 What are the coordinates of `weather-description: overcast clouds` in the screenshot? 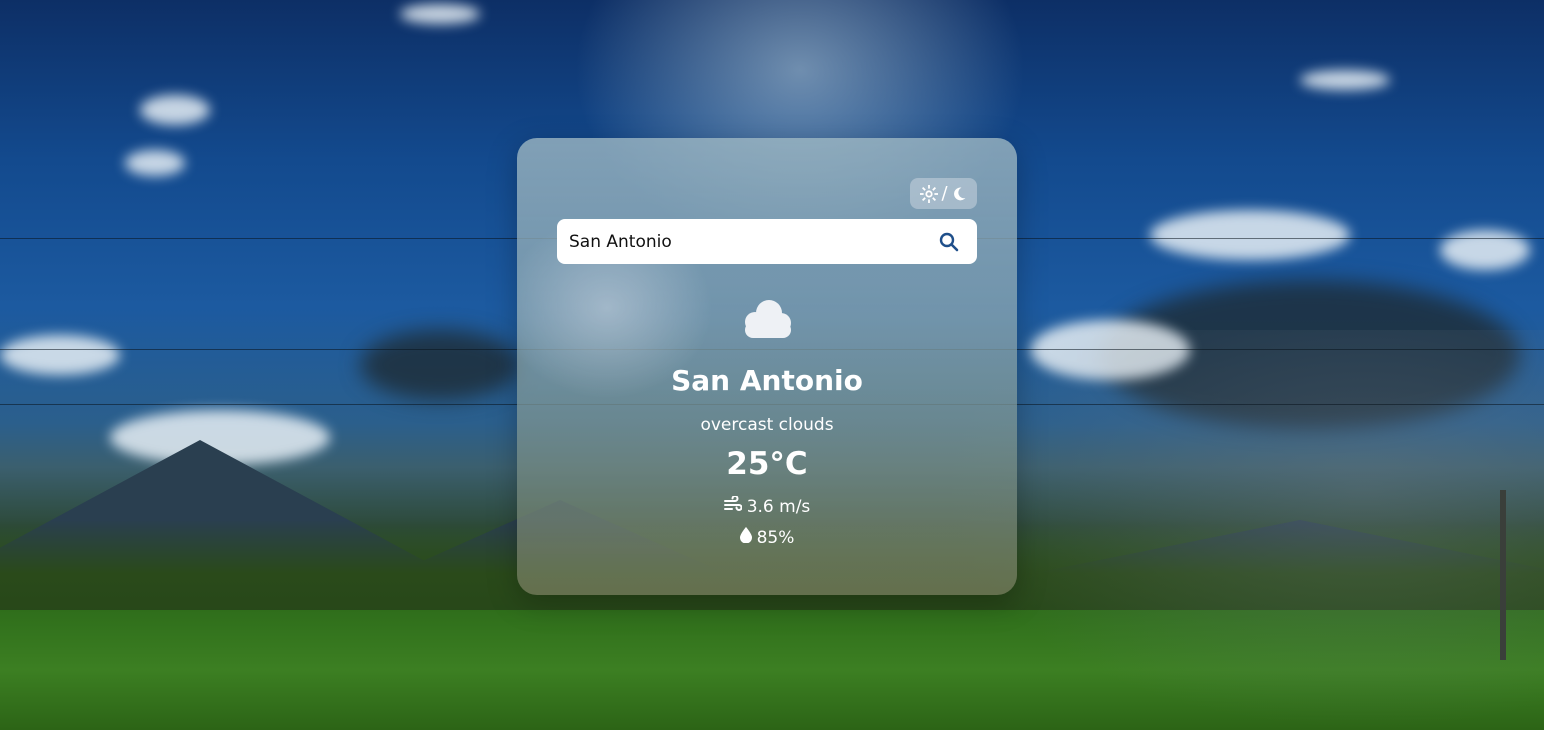 It's located at (767, 425).